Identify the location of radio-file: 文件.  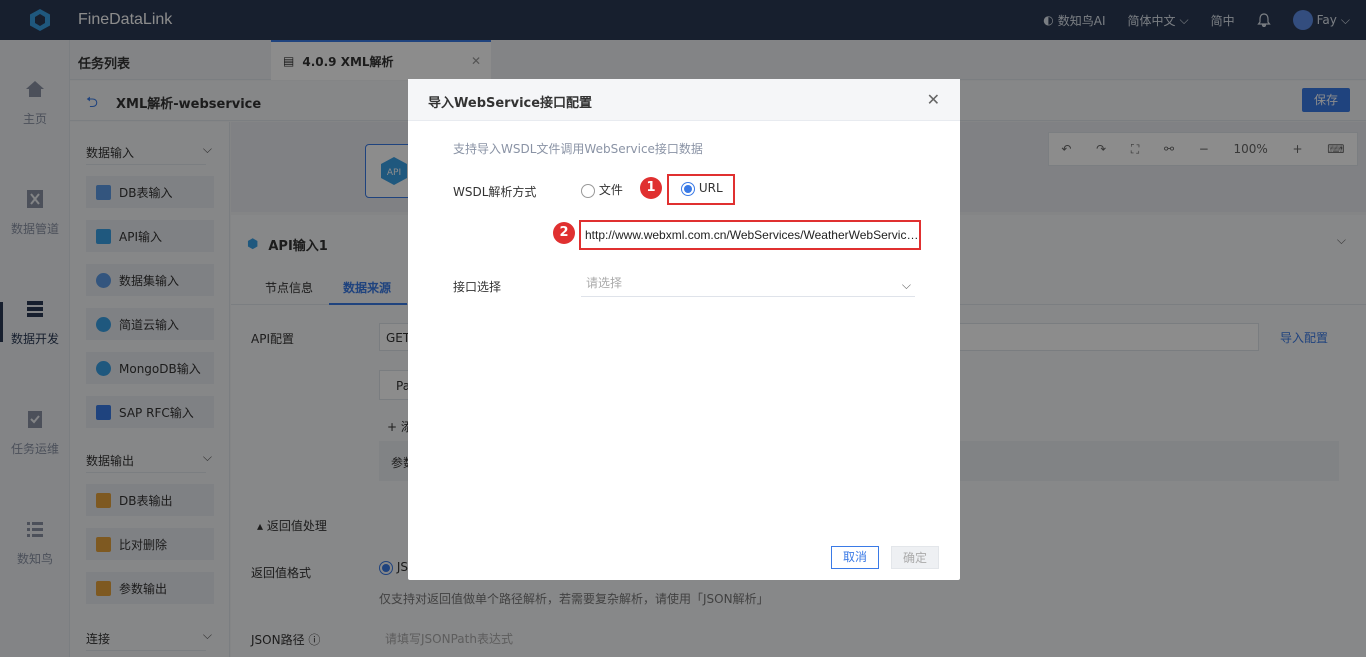
(602, 189).